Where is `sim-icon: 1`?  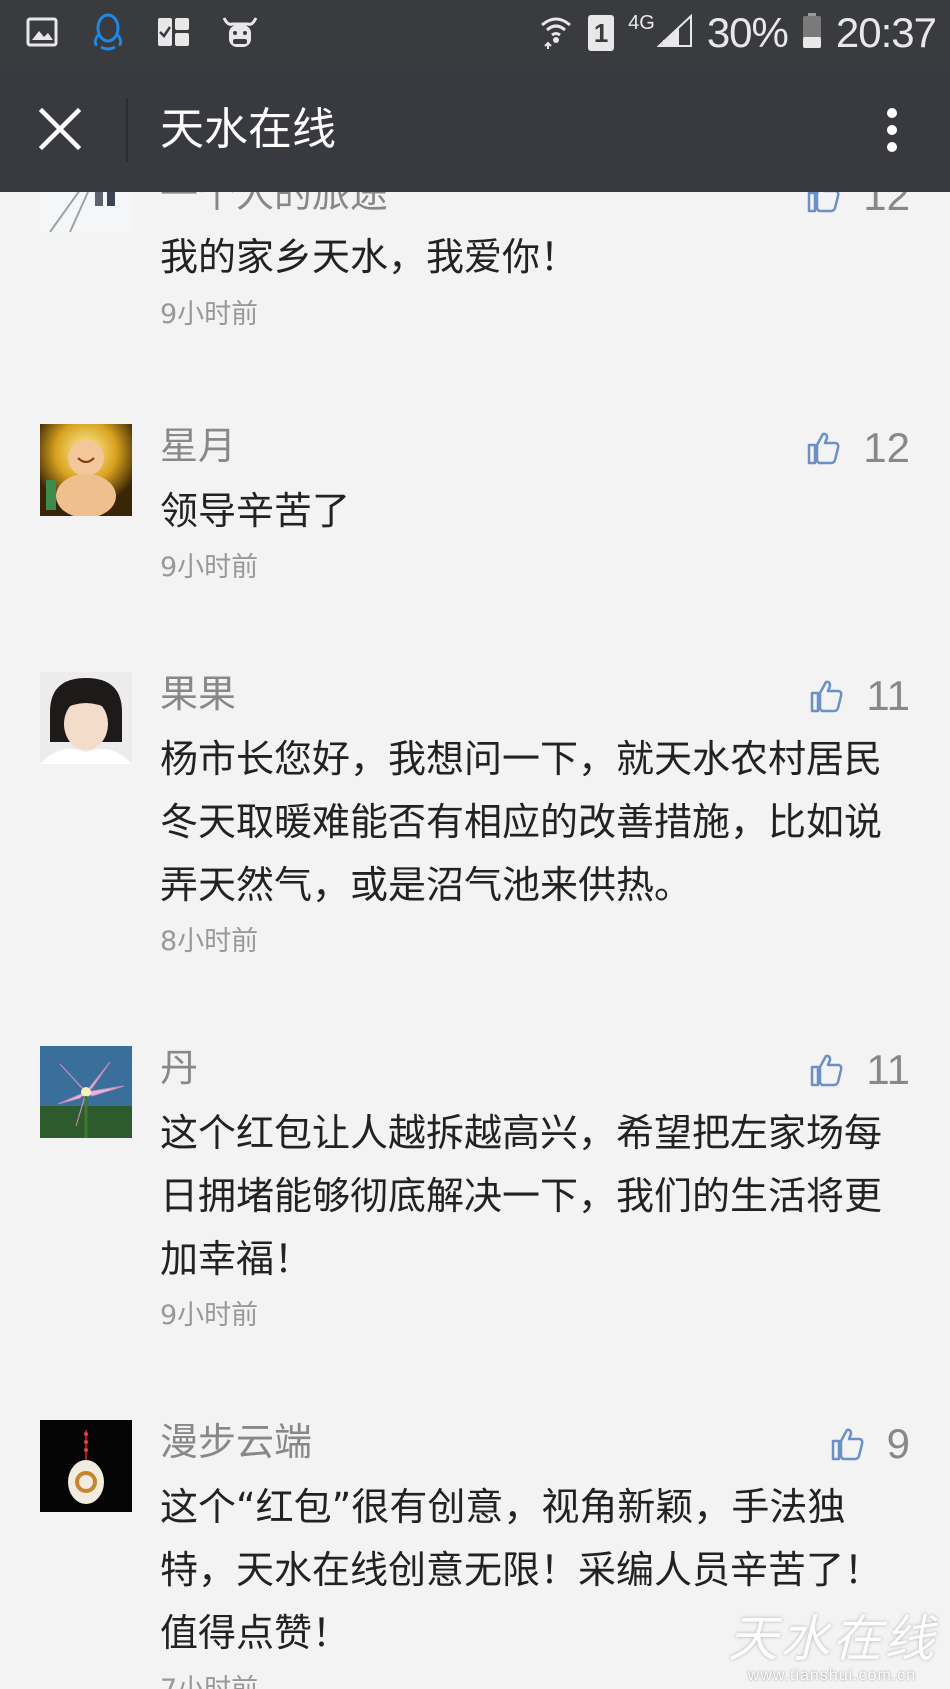
sim-icon: 1 is located at coordinates (601, 33).